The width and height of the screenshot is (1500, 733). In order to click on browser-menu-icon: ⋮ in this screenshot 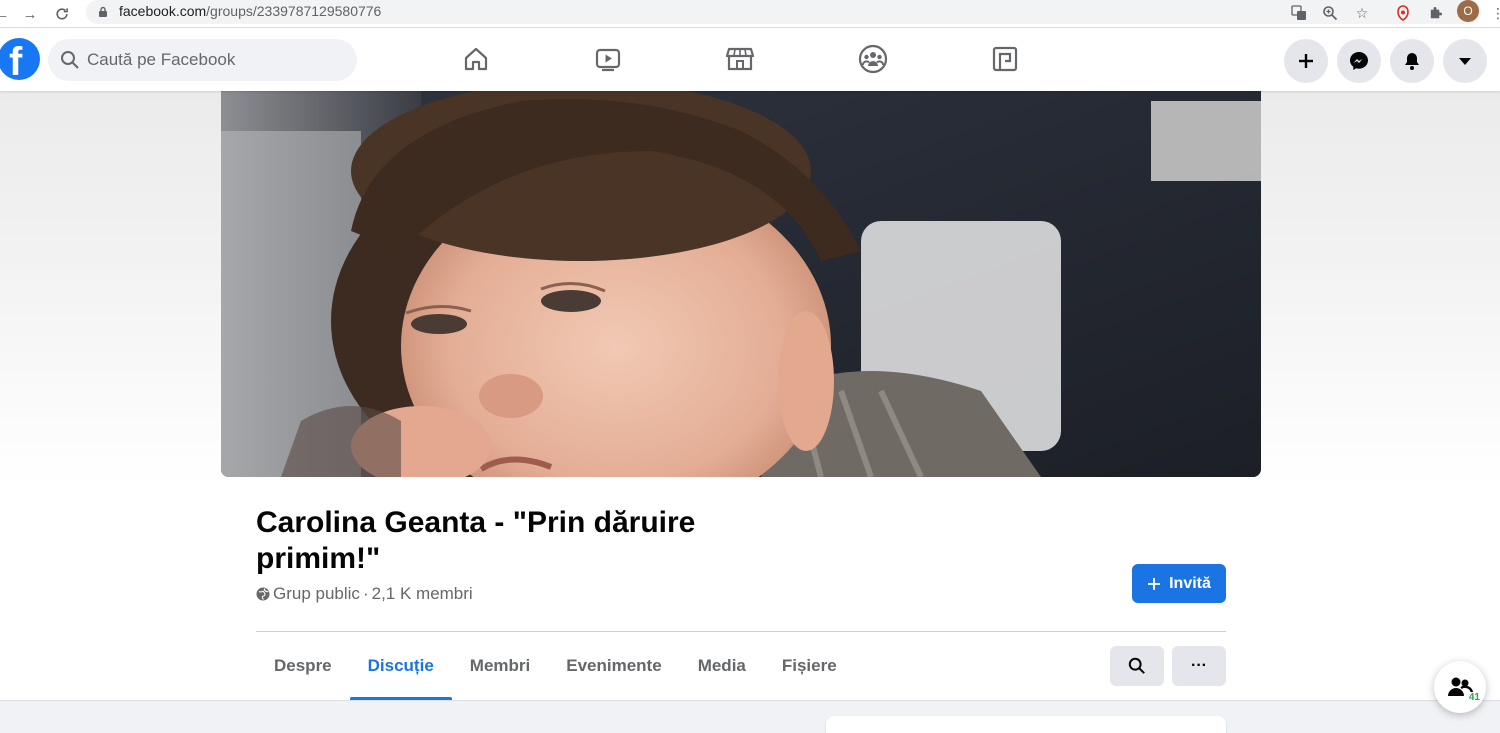, I will do `click(1494, 13)`.